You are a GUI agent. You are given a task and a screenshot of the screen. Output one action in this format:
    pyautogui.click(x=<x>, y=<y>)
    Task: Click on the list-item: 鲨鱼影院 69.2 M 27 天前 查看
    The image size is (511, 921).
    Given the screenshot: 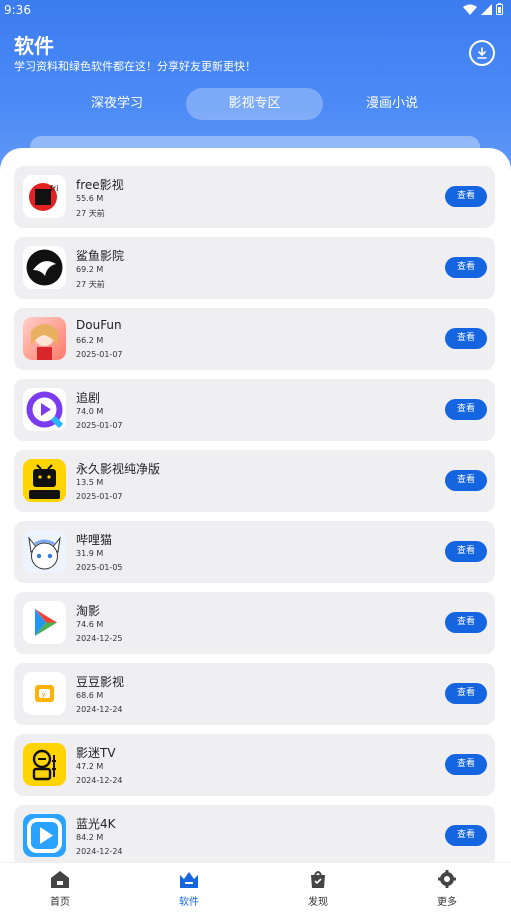 What is the action you would take?
    pyautogui.click(x=254, y=268)
    